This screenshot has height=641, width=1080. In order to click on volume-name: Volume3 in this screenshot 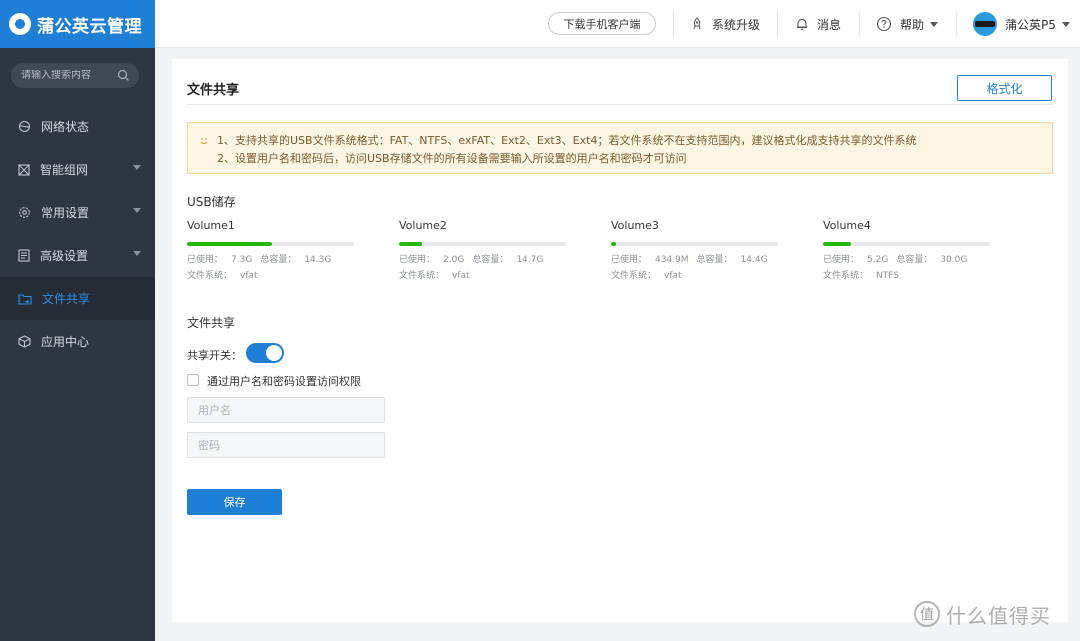, I will do `click(635, 225)`.